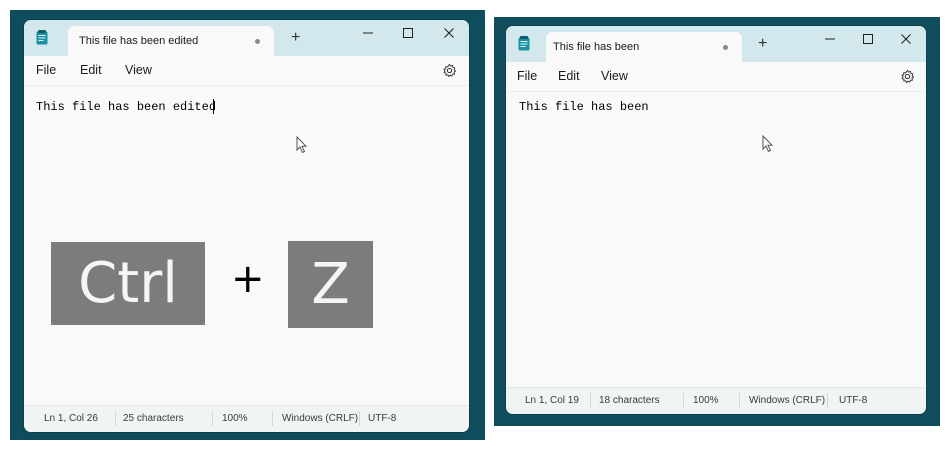  I want to click on z-key-label: Z, so click(330, 284).